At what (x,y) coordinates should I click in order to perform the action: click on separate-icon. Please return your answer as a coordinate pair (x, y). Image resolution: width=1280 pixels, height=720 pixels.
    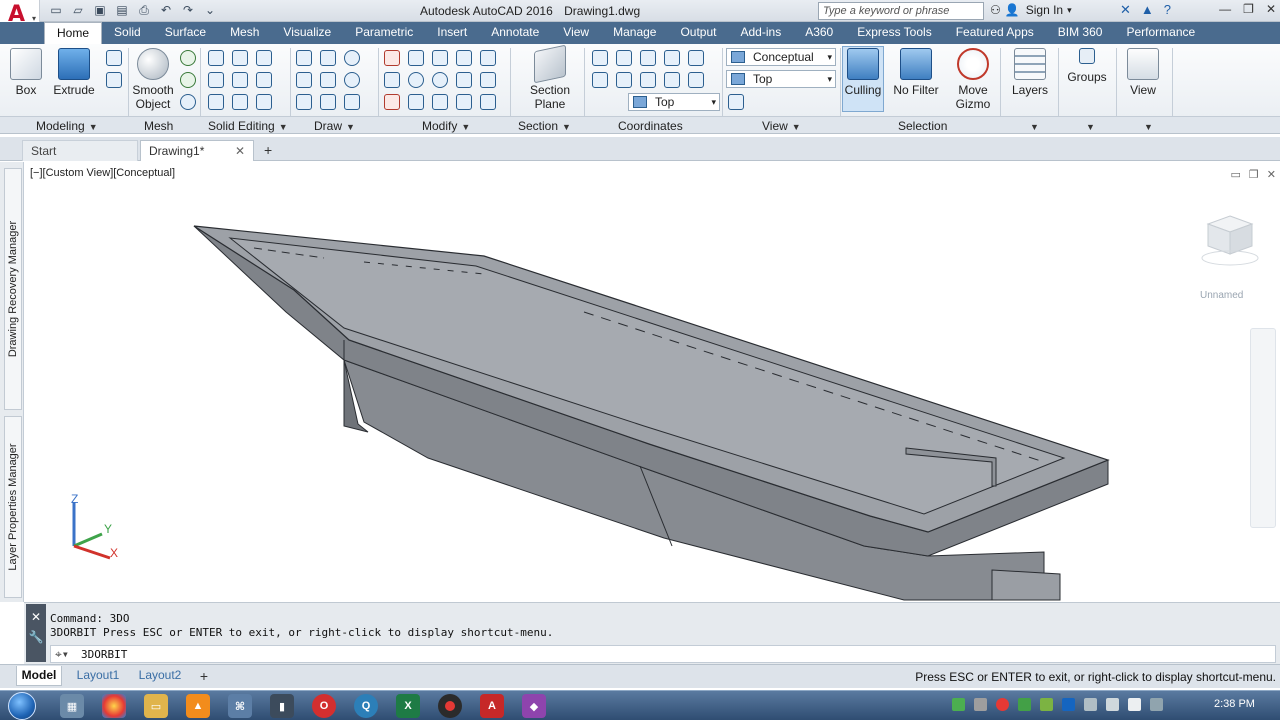
    Looking at the image, I should click on (264, 102).